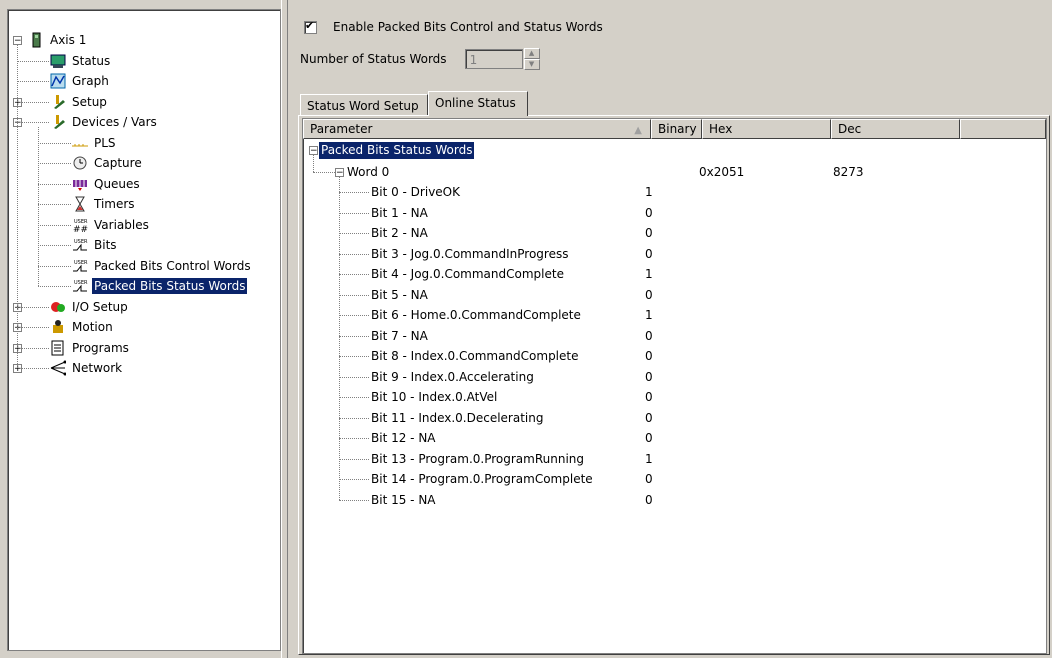 Image resolution: width=1052 pixels, height=658 pixels. Describe the element at coordinates (766, 129) in the screenshot. I see `column-header-hex: Hex` at that location.